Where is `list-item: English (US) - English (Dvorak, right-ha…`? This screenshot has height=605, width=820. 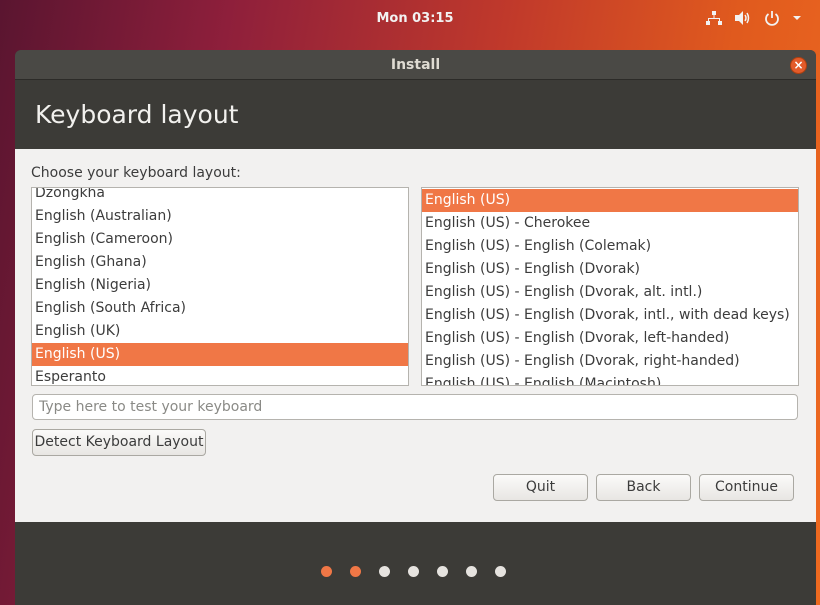 list-item: English (US) - English (Dvorak, right-ha… is located at coordinates (610, 361).